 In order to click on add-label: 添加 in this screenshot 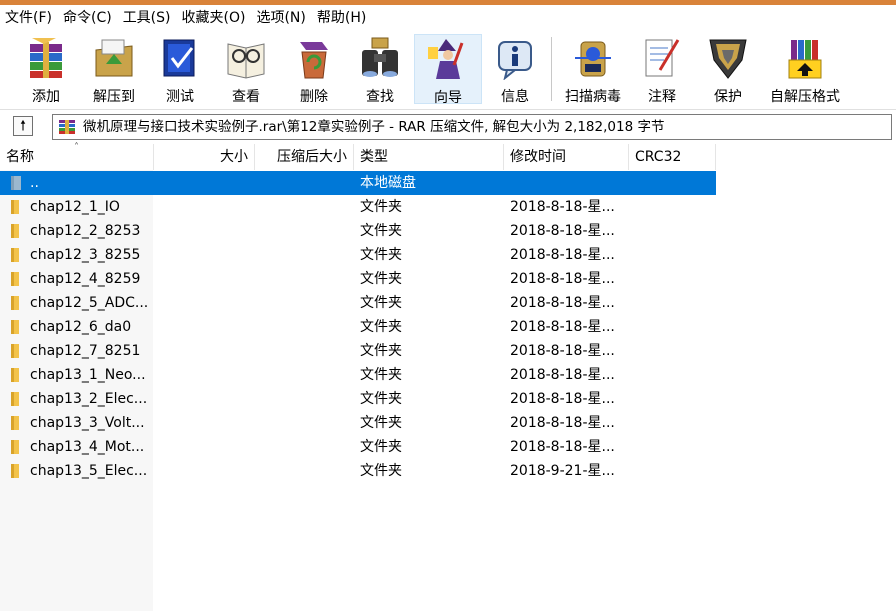, I will do `click(46, 97)`.